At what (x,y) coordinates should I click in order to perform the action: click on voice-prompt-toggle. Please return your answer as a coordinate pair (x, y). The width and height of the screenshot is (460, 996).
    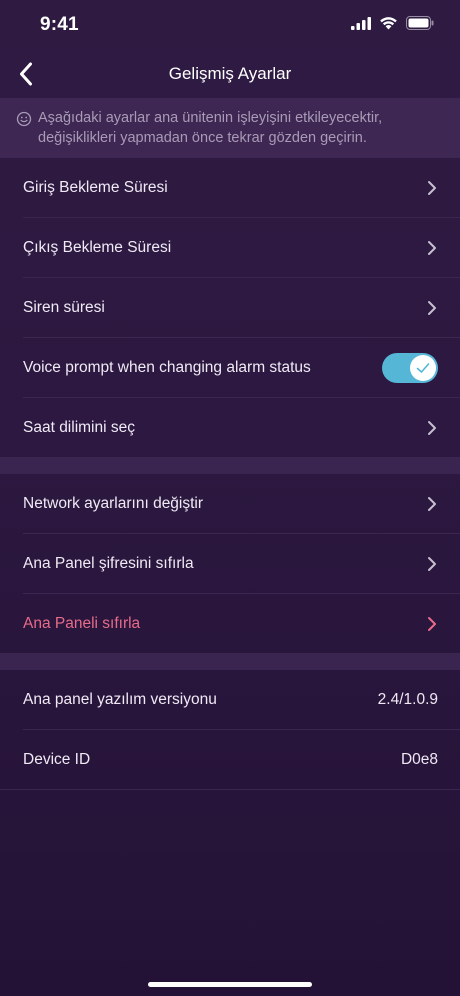
    Looking at the image, I should click on (410, 368).